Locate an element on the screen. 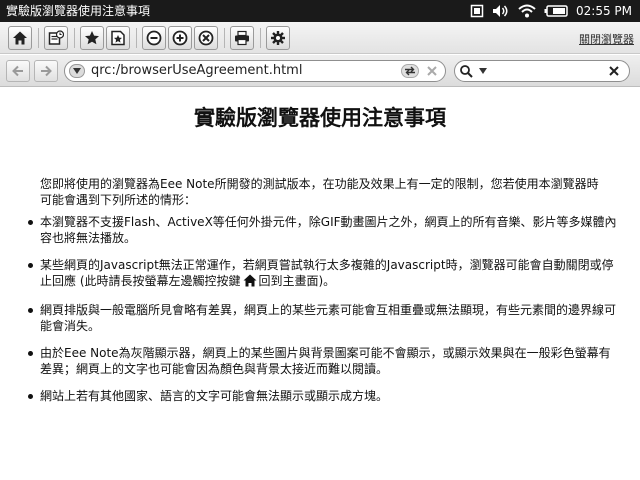  history-icon is located at coordinates (56, 37).